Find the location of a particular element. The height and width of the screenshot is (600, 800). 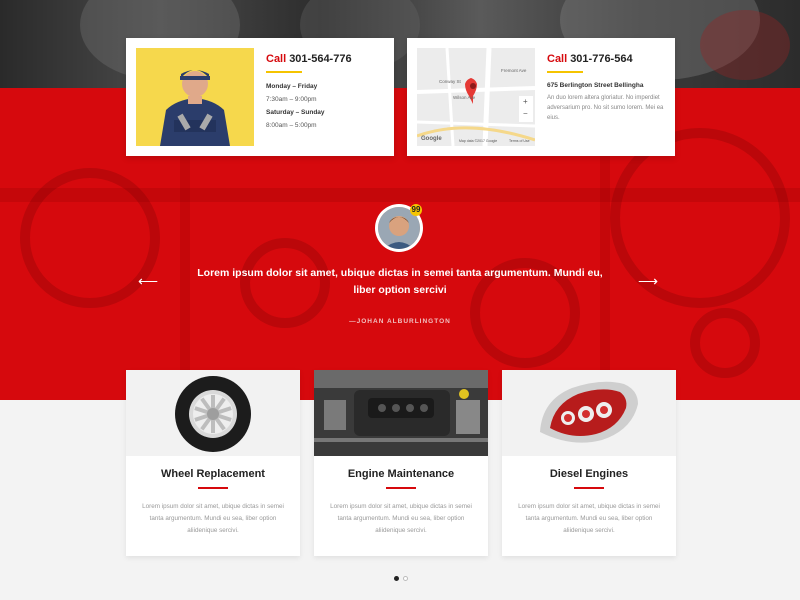

address: 675 Berlington Street Bellingha is located at coordinates (595, 85).